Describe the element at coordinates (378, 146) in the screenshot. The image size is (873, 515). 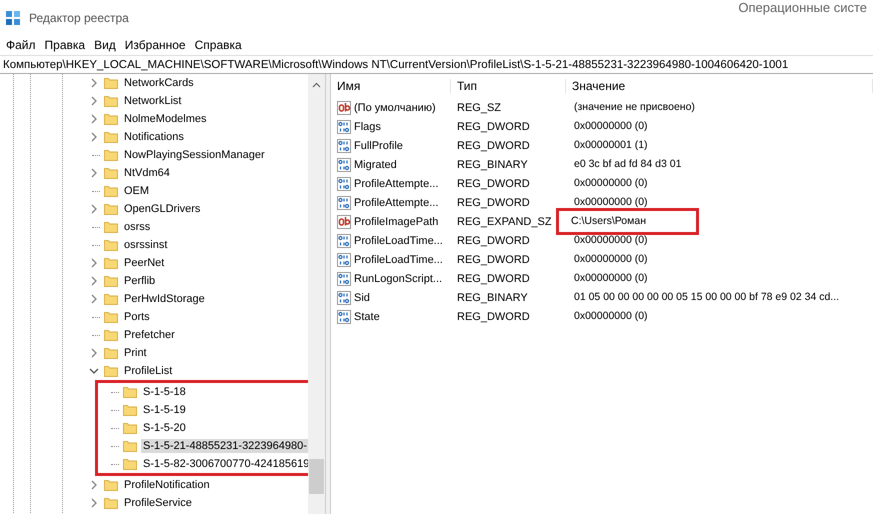
I see `value-name: FullProfile` at that location.